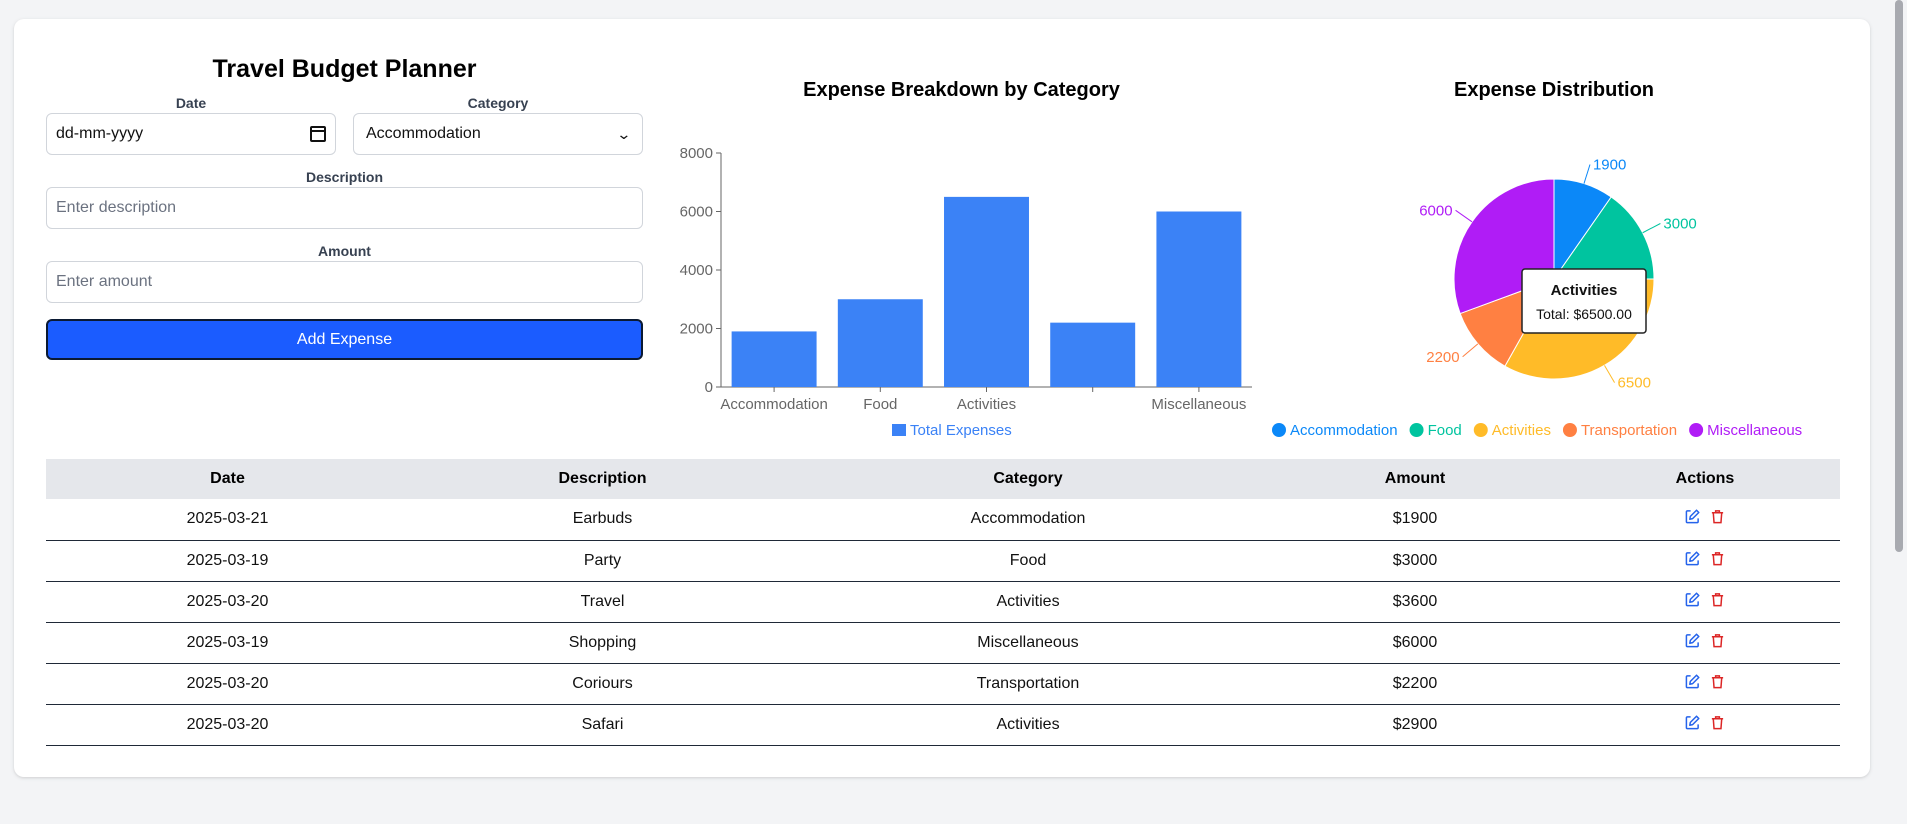  I want to click on page-title: Travel Budget Planner, so click(344, 69).